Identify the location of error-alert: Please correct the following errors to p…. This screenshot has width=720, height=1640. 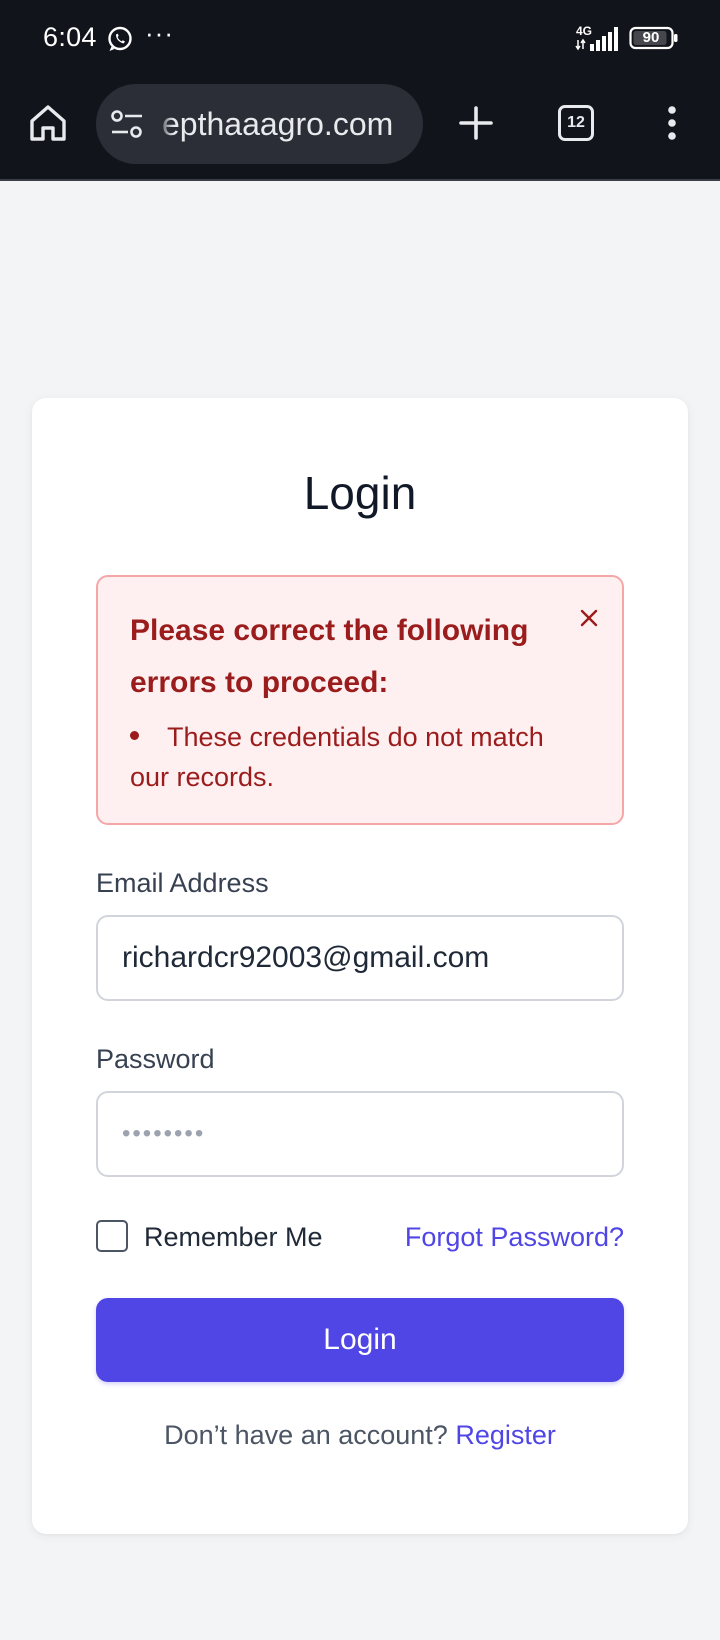
(360, 700).